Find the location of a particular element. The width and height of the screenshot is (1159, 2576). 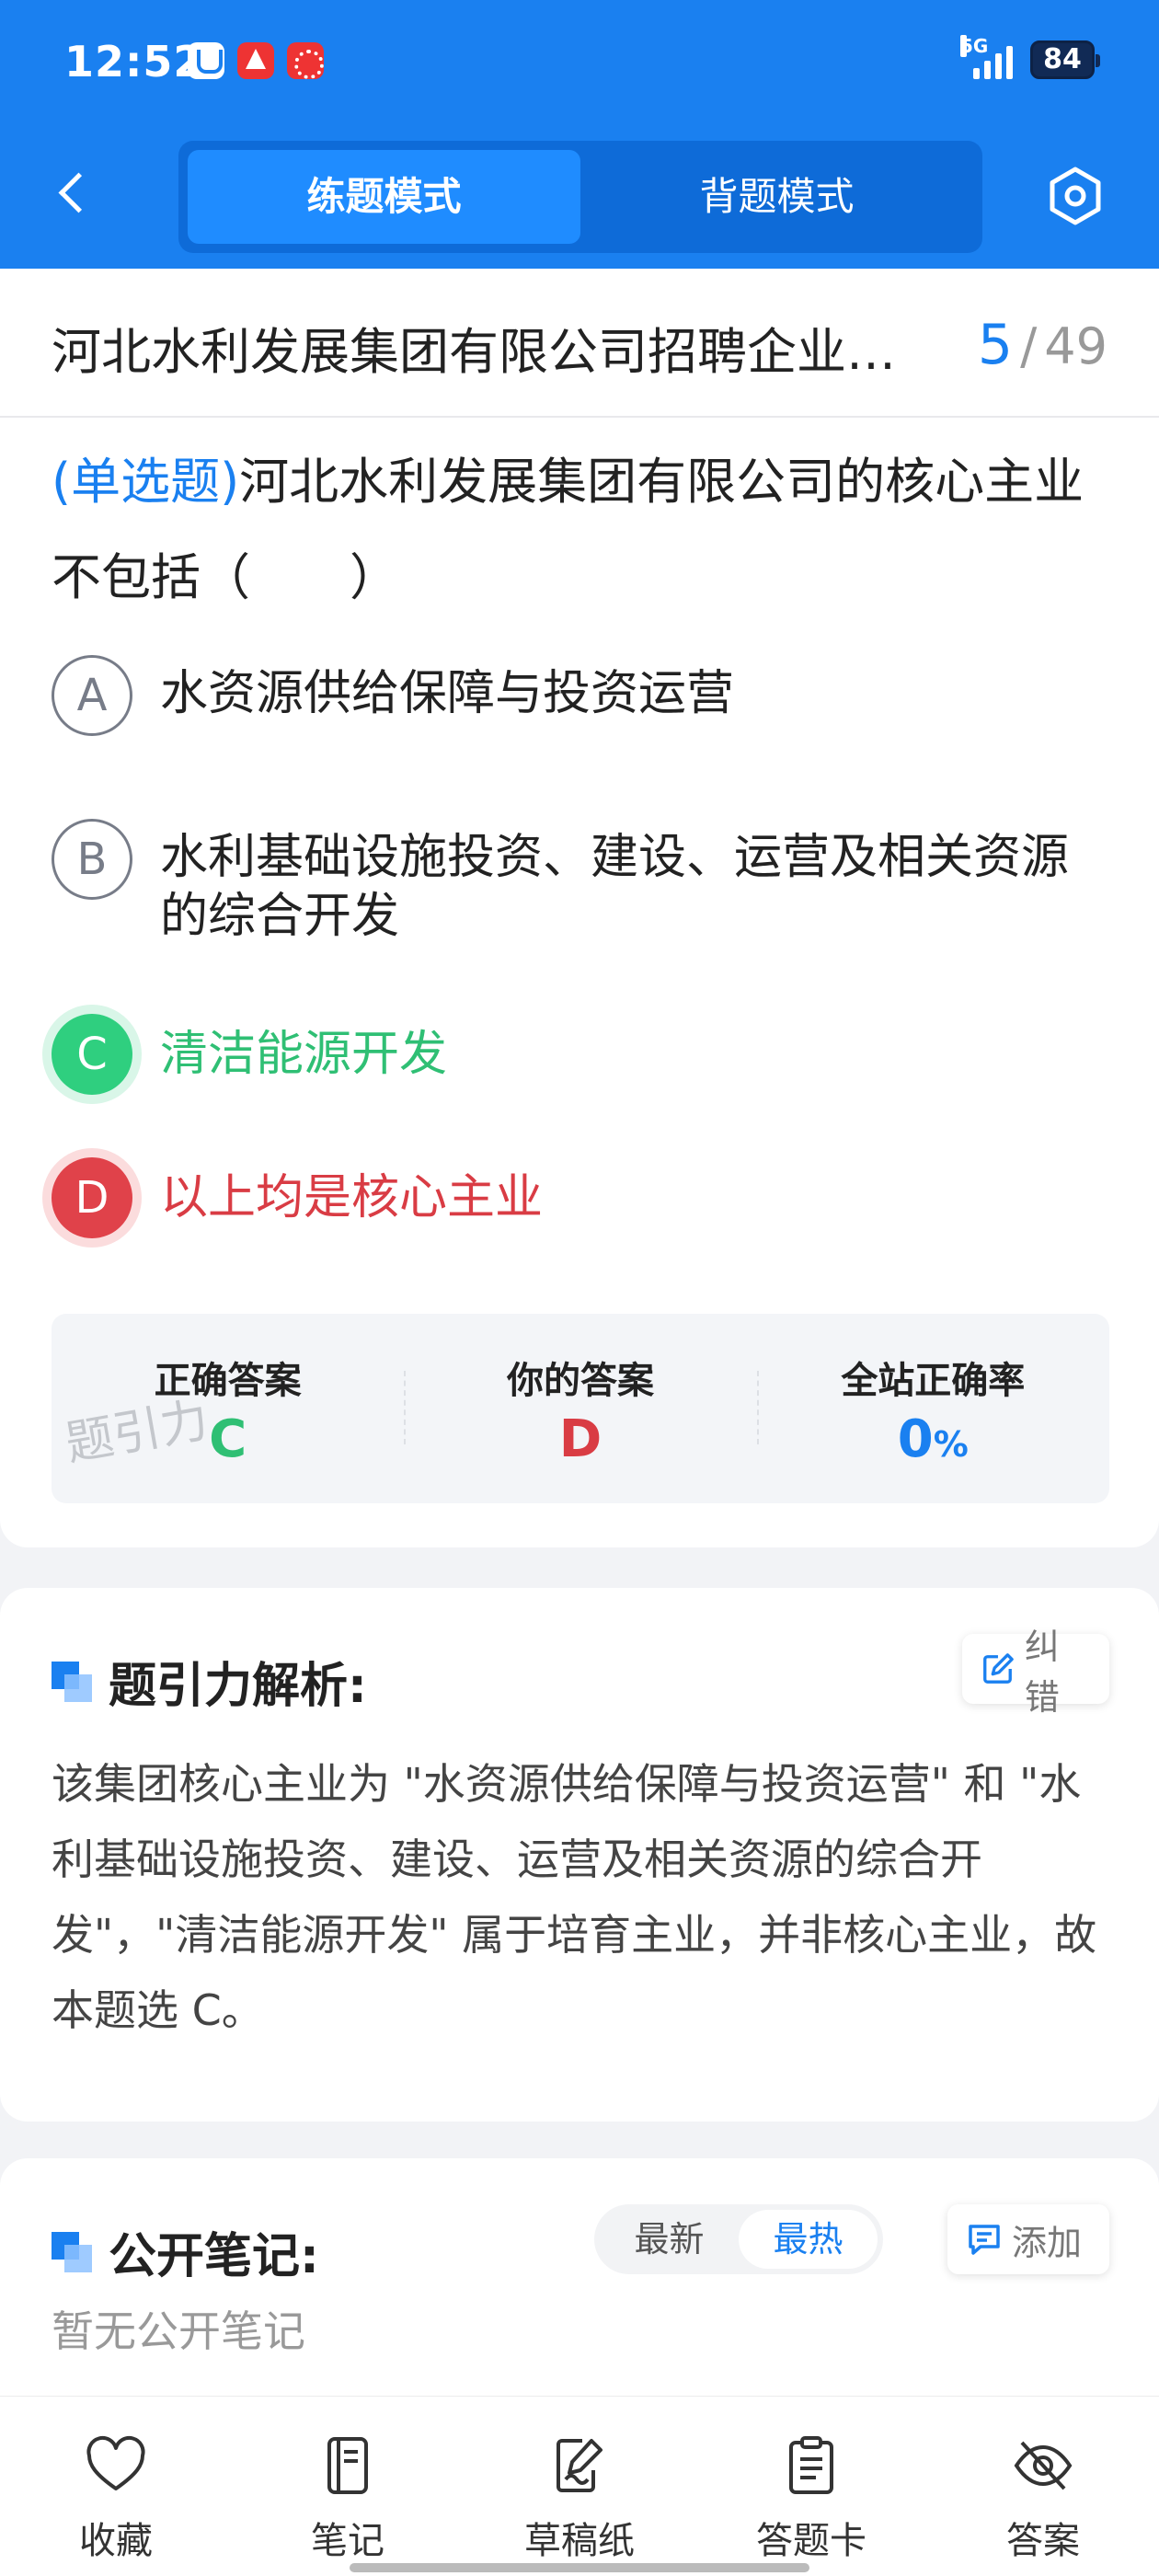

notes-sort-toggle: 最新 最热 is located at coordinates (738, 2239).